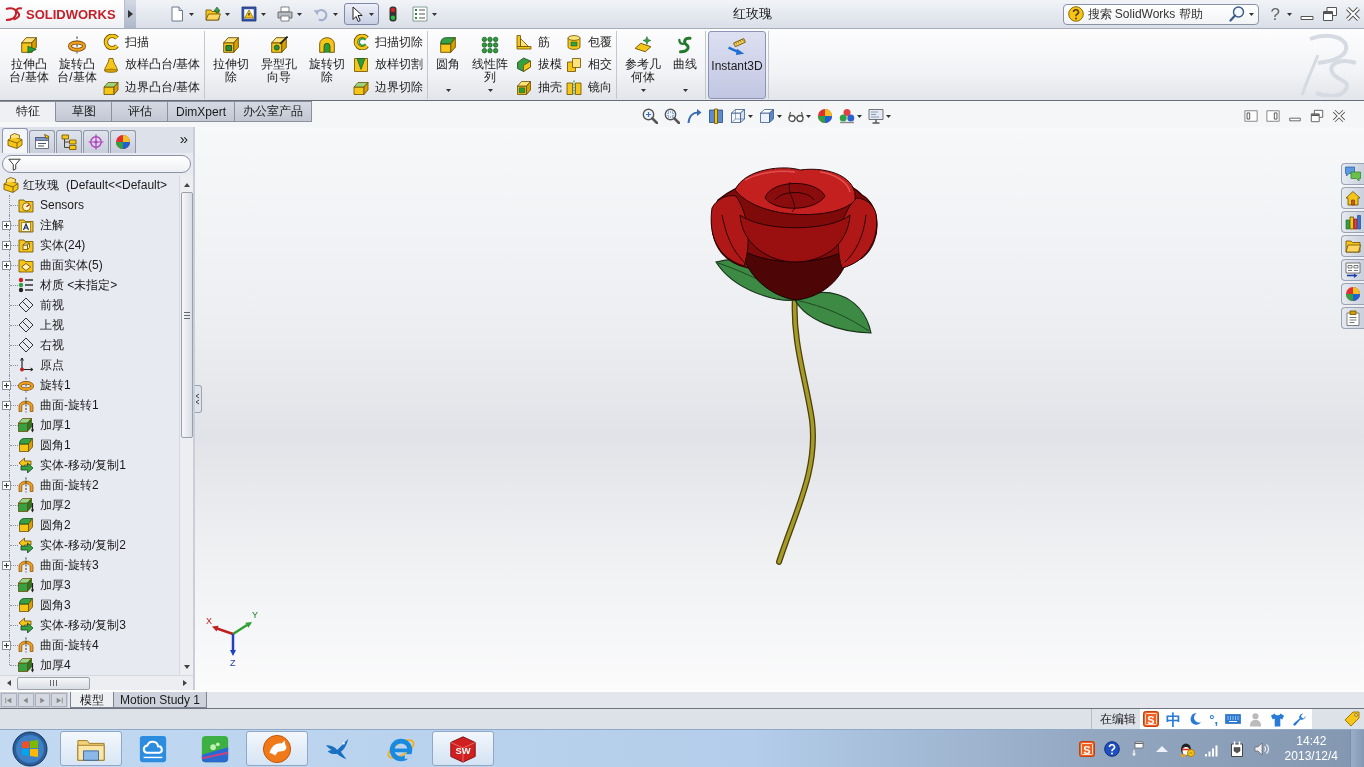 The image size is (1364, 767). What do you see at coordinates (55, 425) in the screenshot?
I see `tree-item: 加厚1` at bounding box center [55, 425].